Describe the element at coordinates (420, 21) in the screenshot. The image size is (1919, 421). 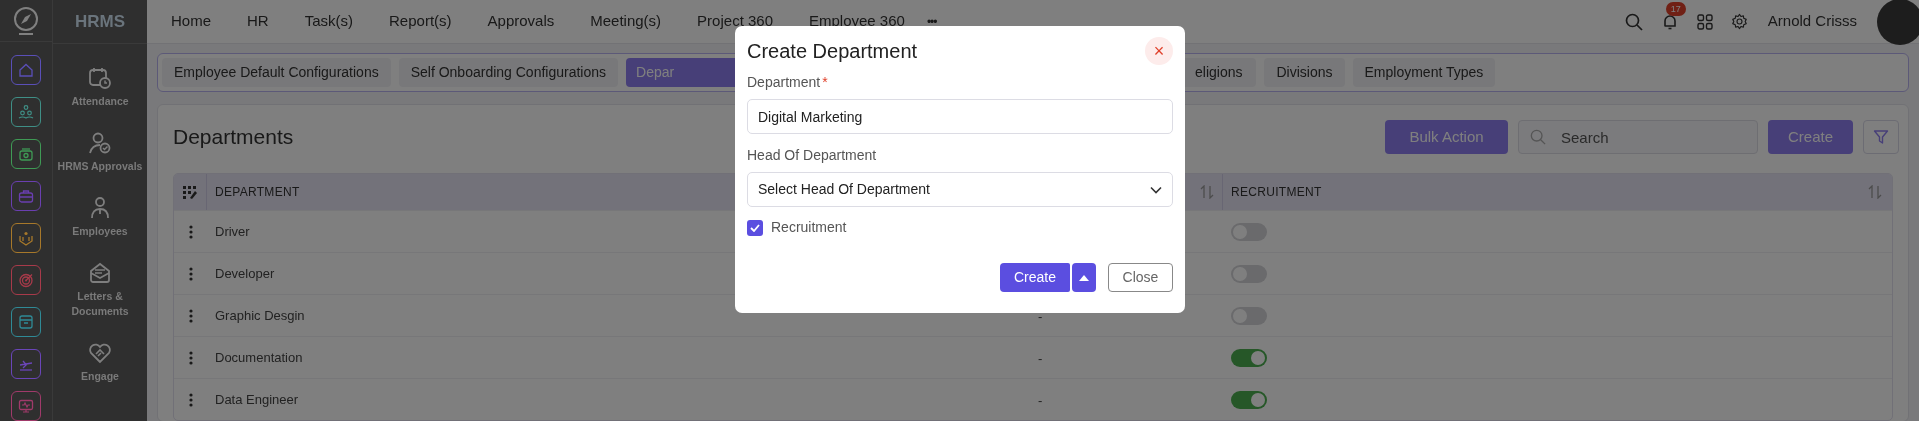
I see `nav-link: Report(s)` at that location.